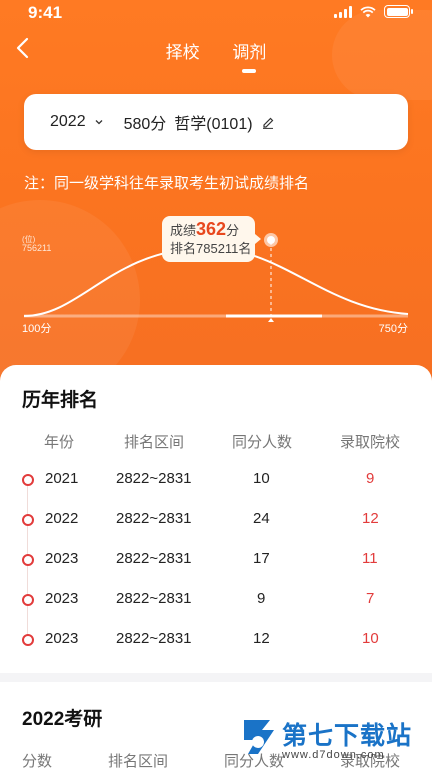 Image resolution: width=432 pixels, height=768 pixels. Describe the element at coordinates (216, 525) in the screenshot. I see `table-row: 2022 2822~2831 24 12` at that location.